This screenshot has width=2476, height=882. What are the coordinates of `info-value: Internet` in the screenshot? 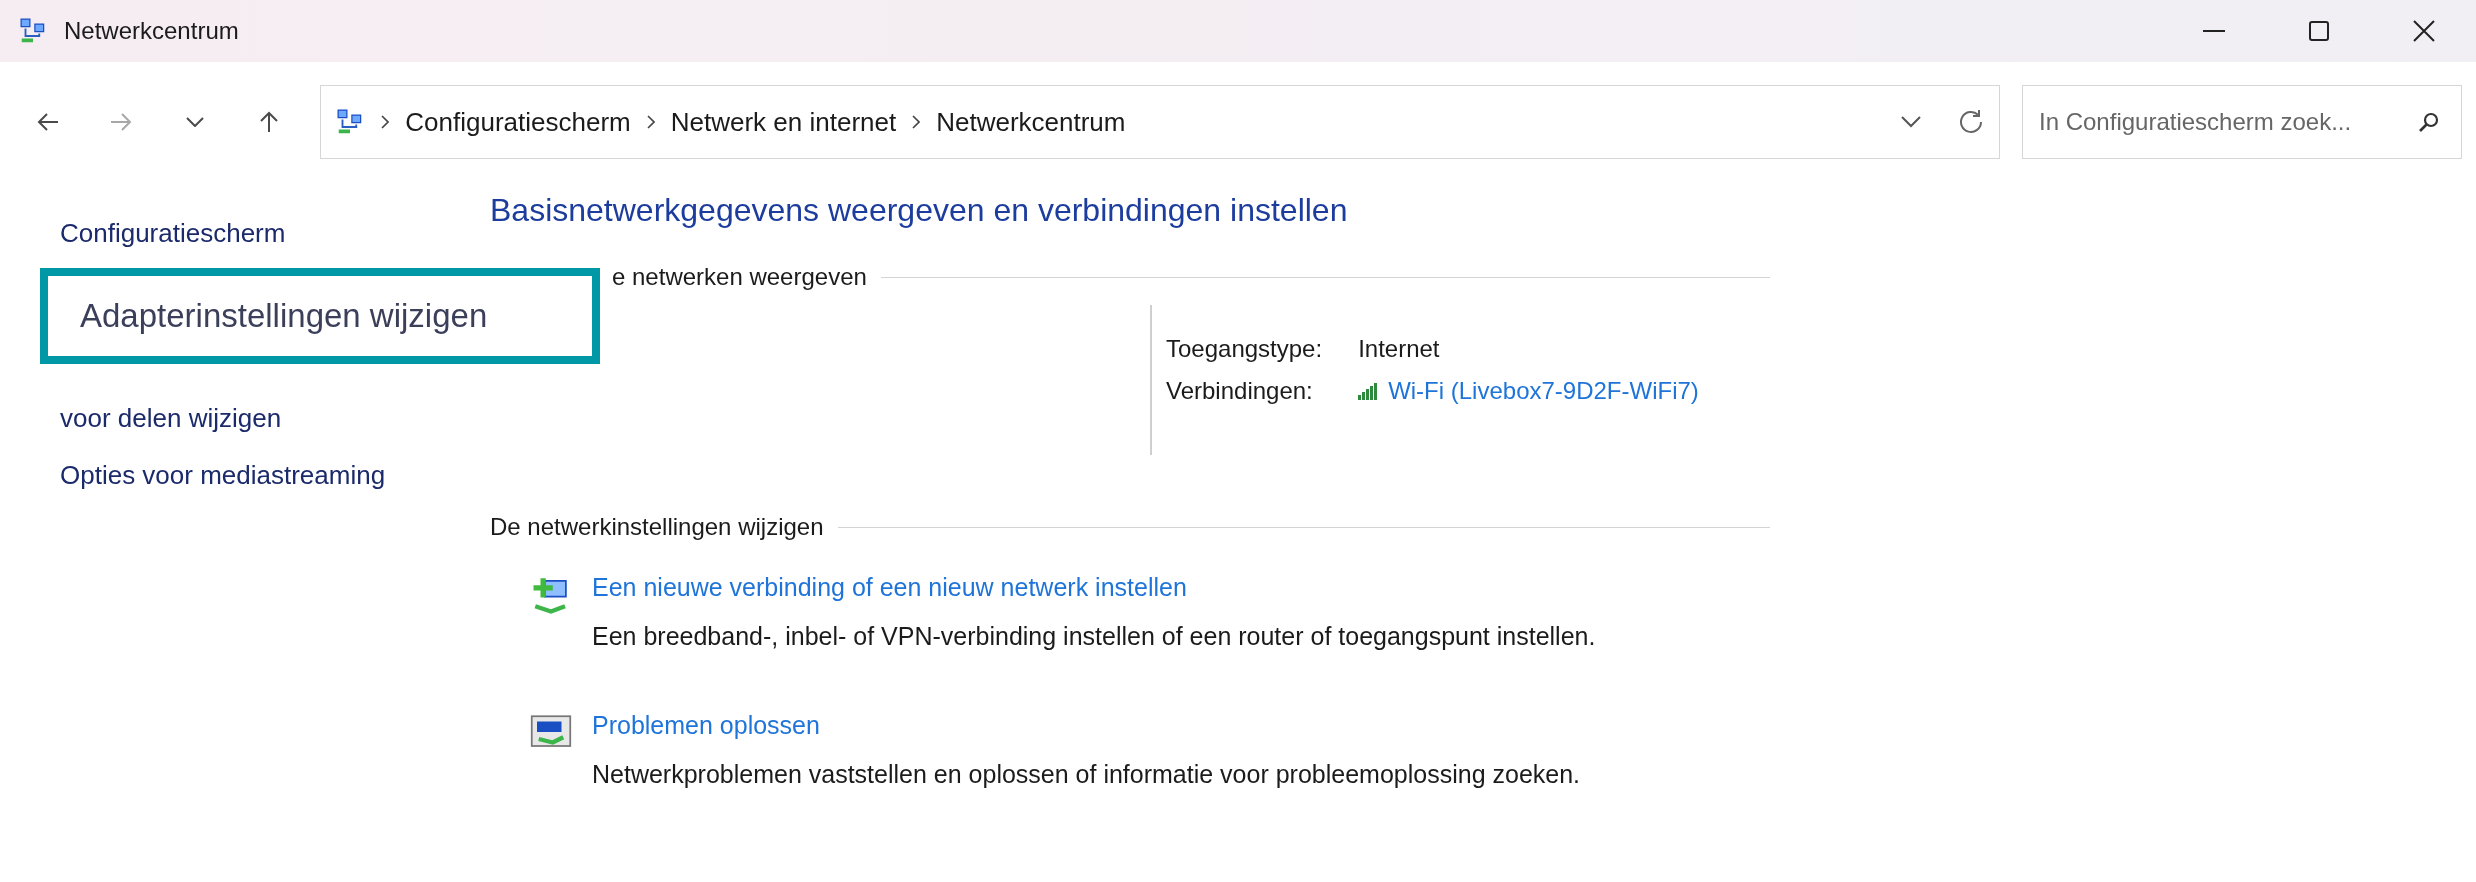 It's located at (1399, 349).